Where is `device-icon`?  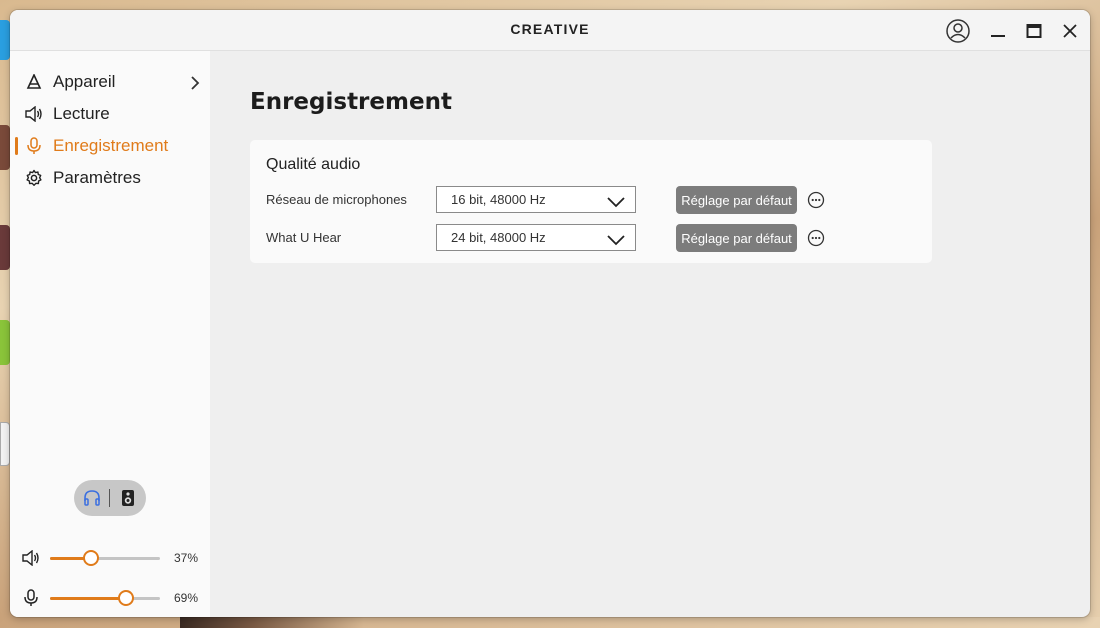 device-icon is located at coordinates (34, 82).